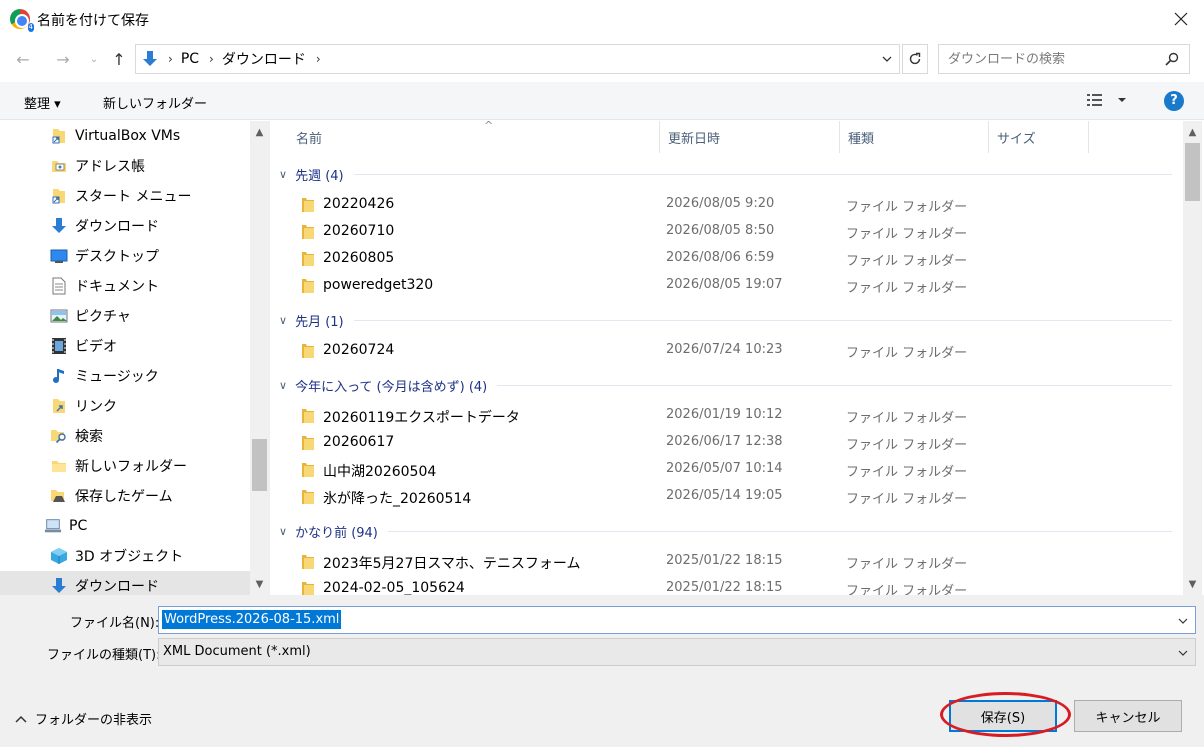  I want to click on file-row: 山中湖20260504 2026/05/07 10:14 ファイル フォルダー, so click(721, 469).